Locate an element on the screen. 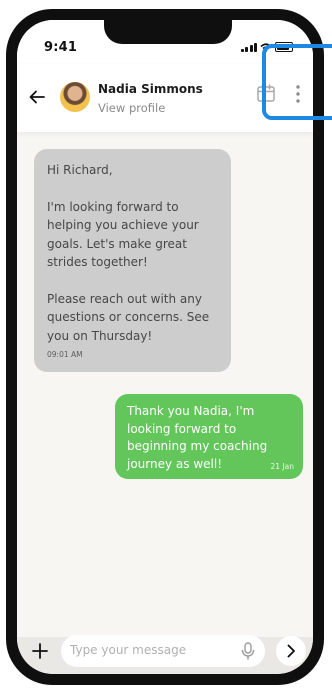 This screenshot has height=690, width=332. message-input-placeholder: Type your message is located at coordinates (128, 650).